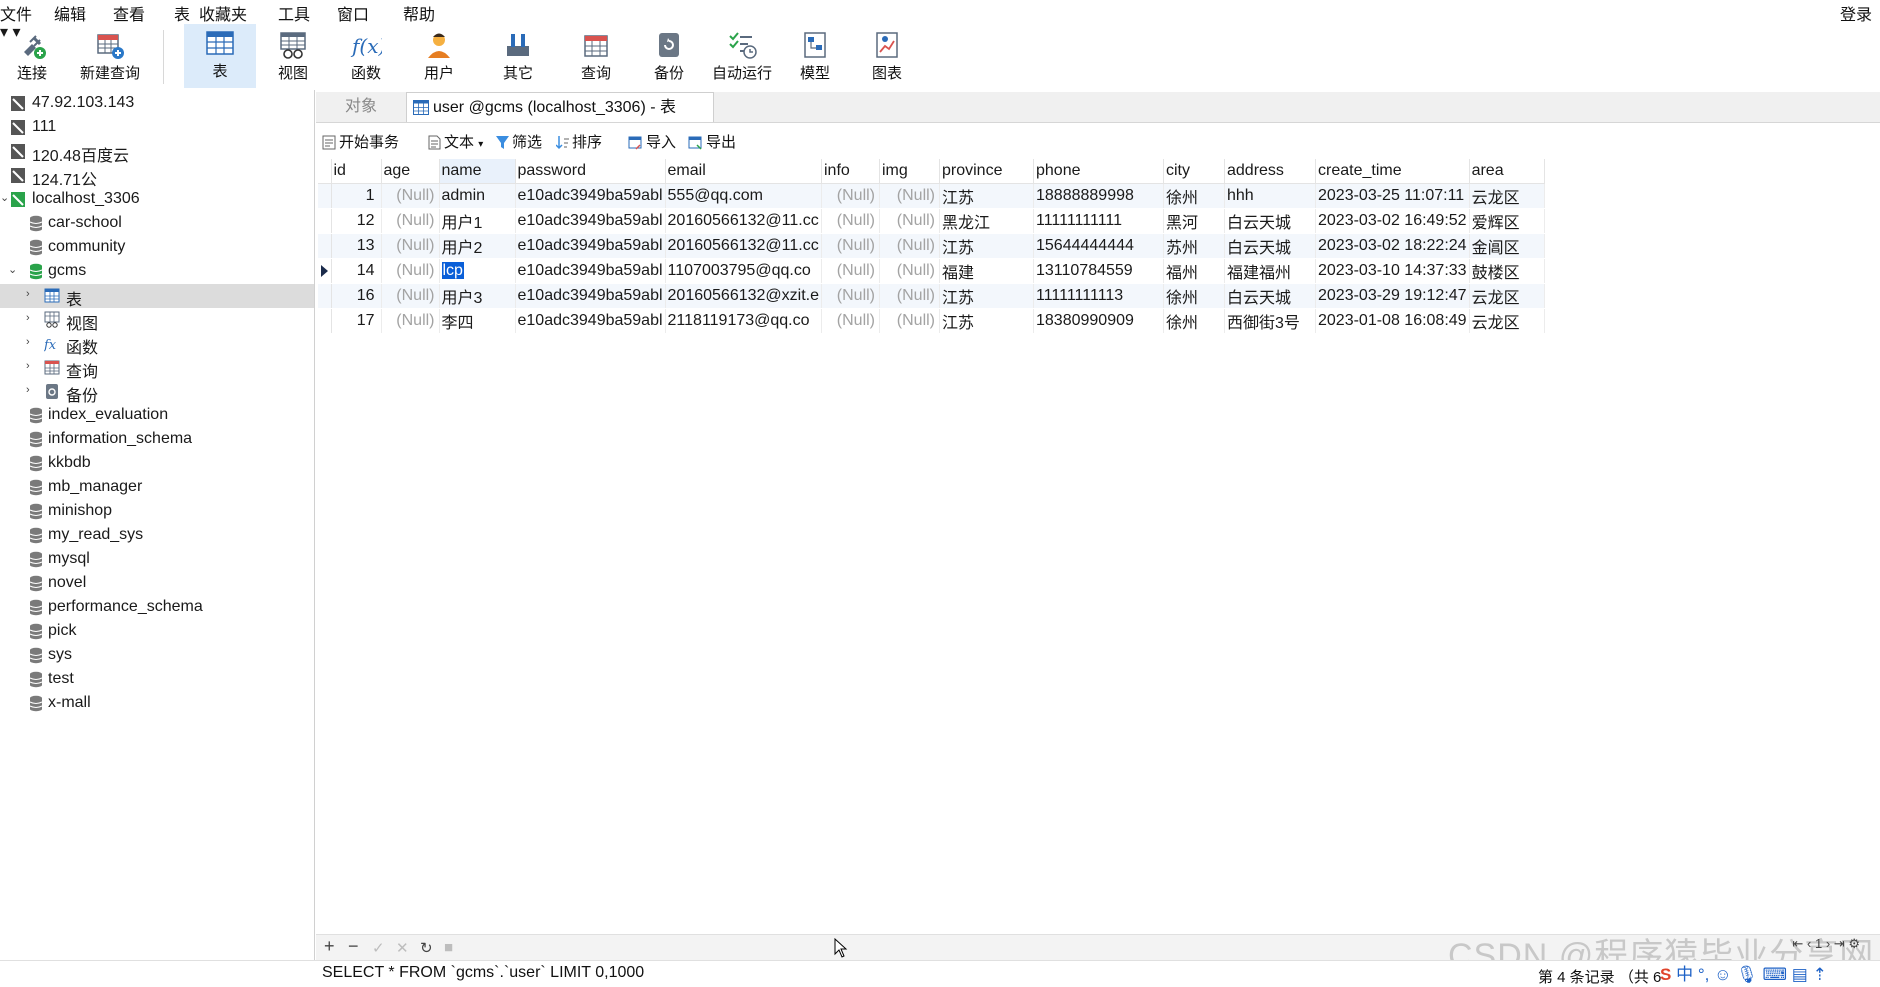  I want to click on cell-id: 12, so click(356, 221).